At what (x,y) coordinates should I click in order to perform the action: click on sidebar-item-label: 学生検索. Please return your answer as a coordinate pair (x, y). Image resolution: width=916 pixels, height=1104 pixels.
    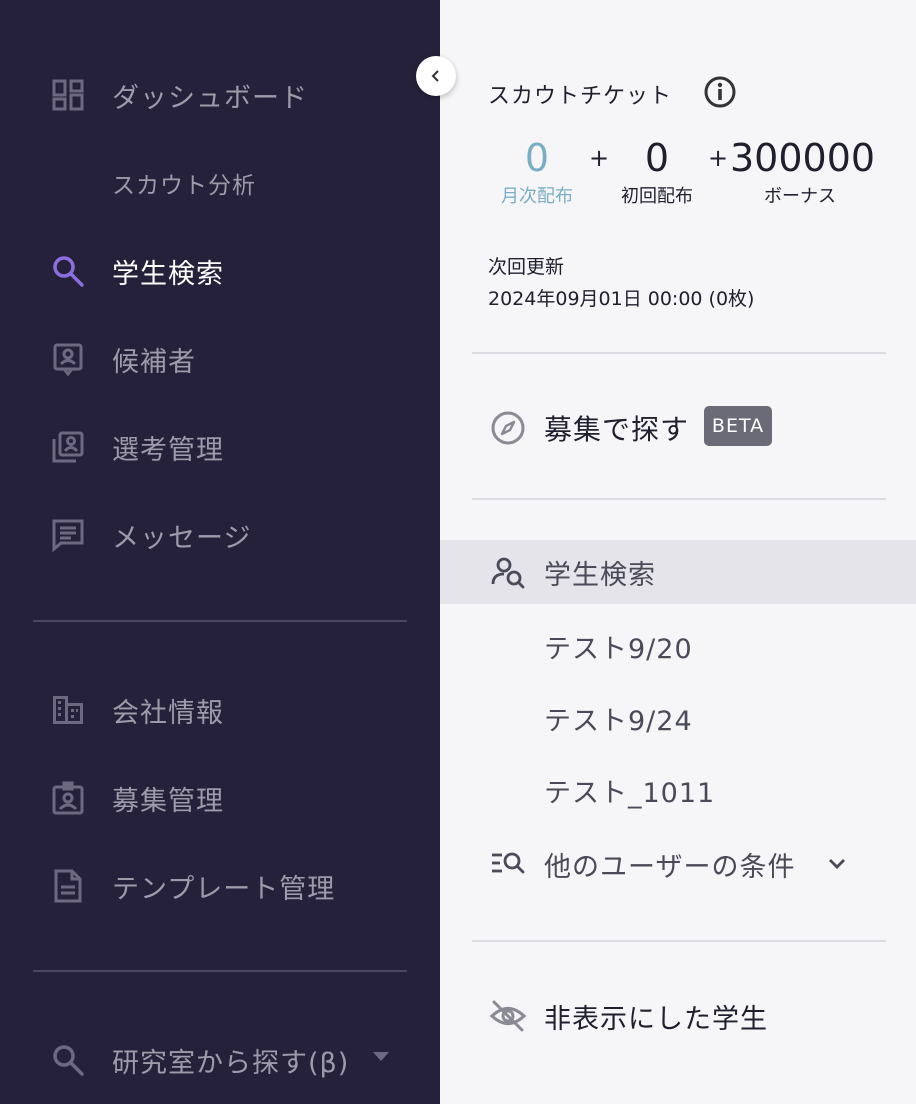
    Looking at the image, I should click on (168, 274).